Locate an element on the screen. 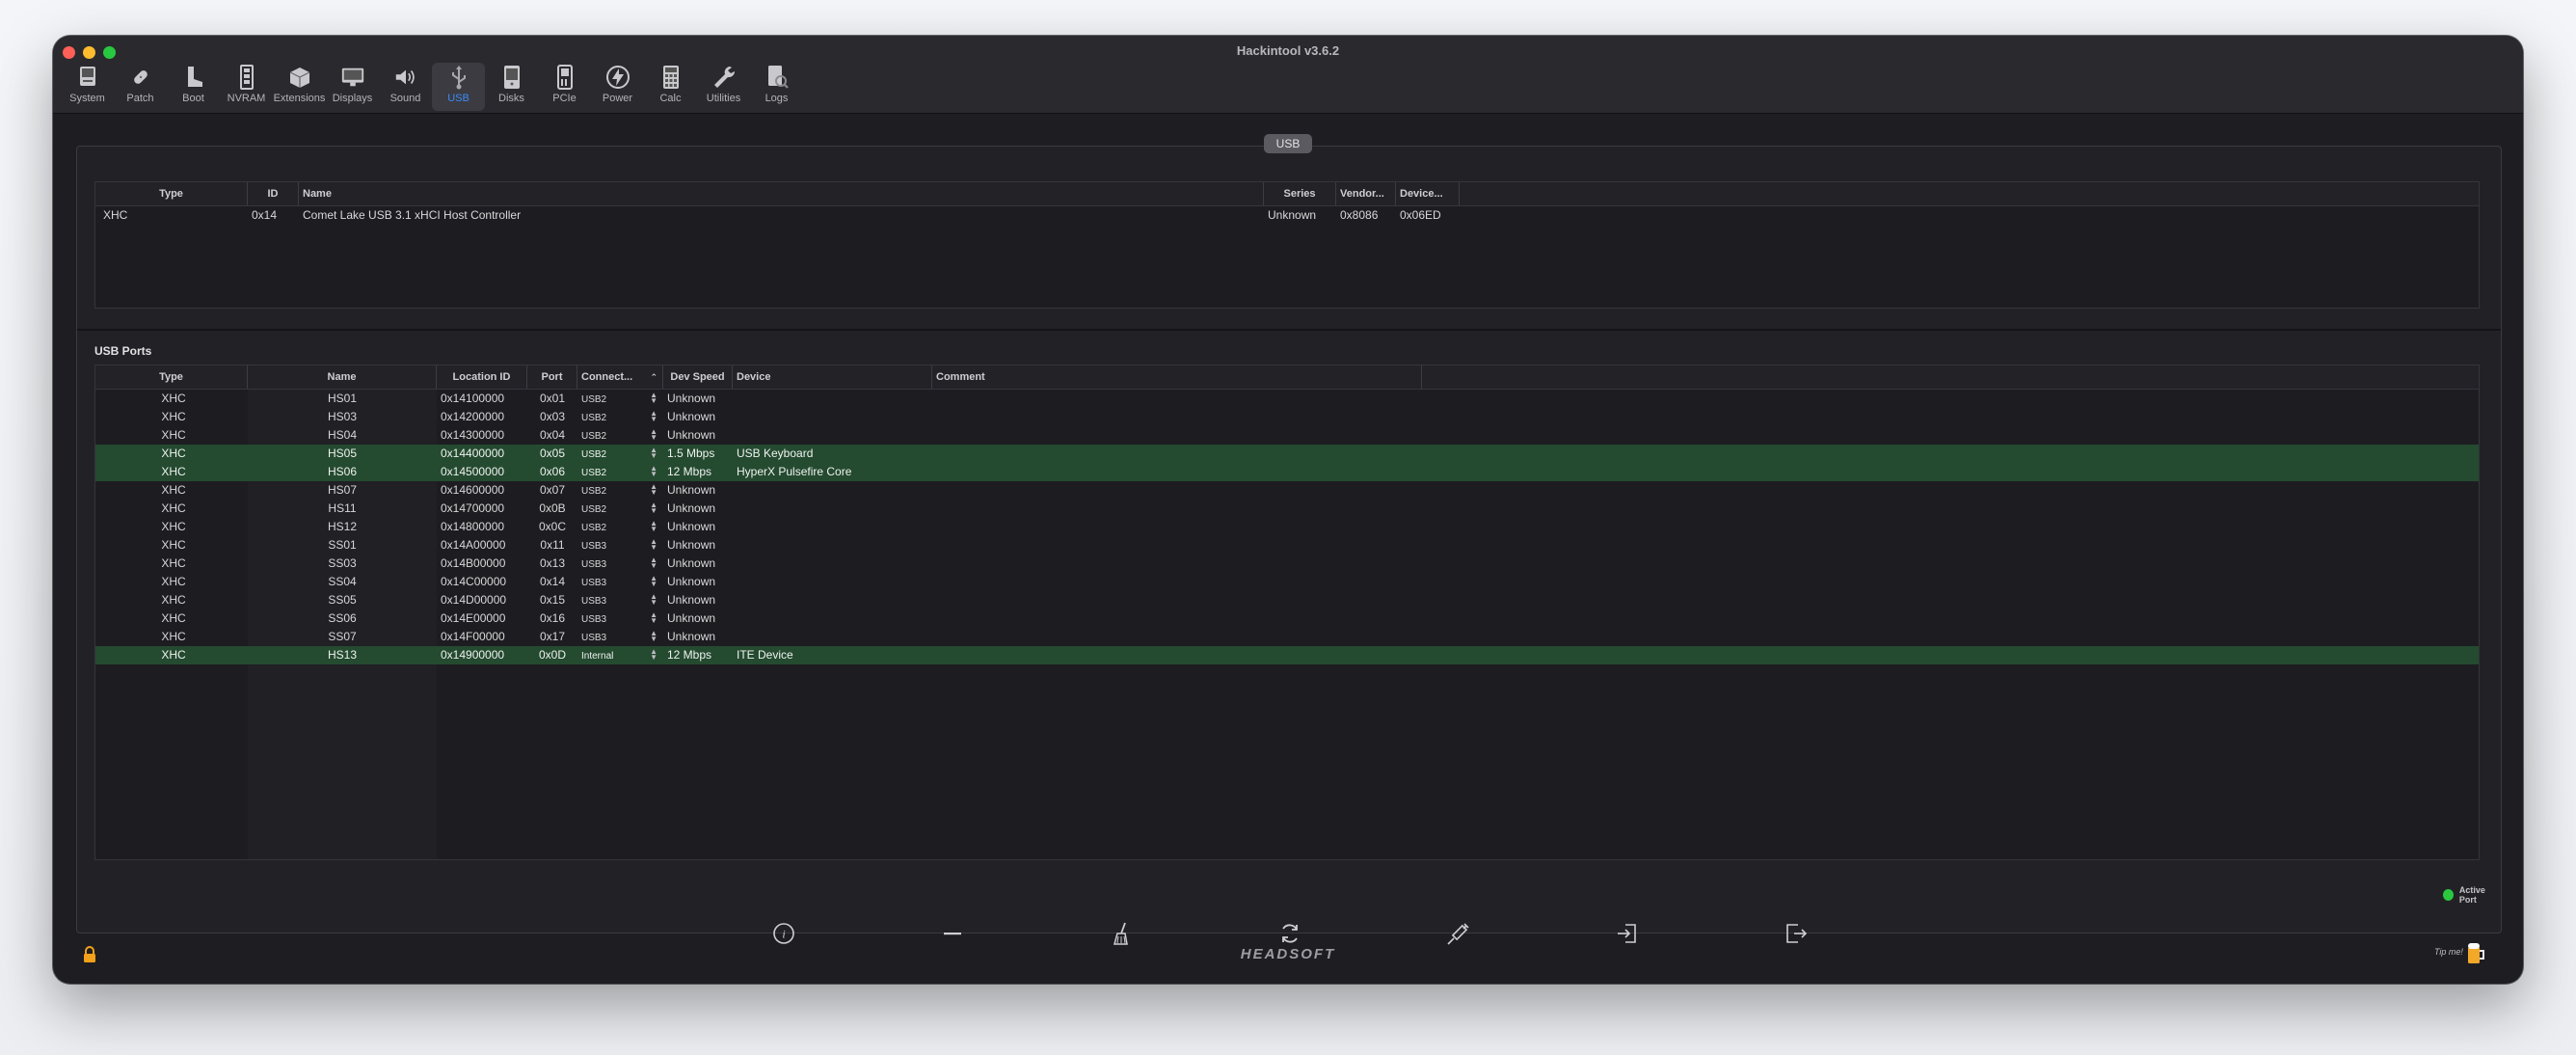 The width and height of the screenshot is (2576, 1055). port-row-hs12: XHC HS12 0x14800000 0x0C USB2 ▲ ▼ Unknown is located at coordinates (1287, 527).